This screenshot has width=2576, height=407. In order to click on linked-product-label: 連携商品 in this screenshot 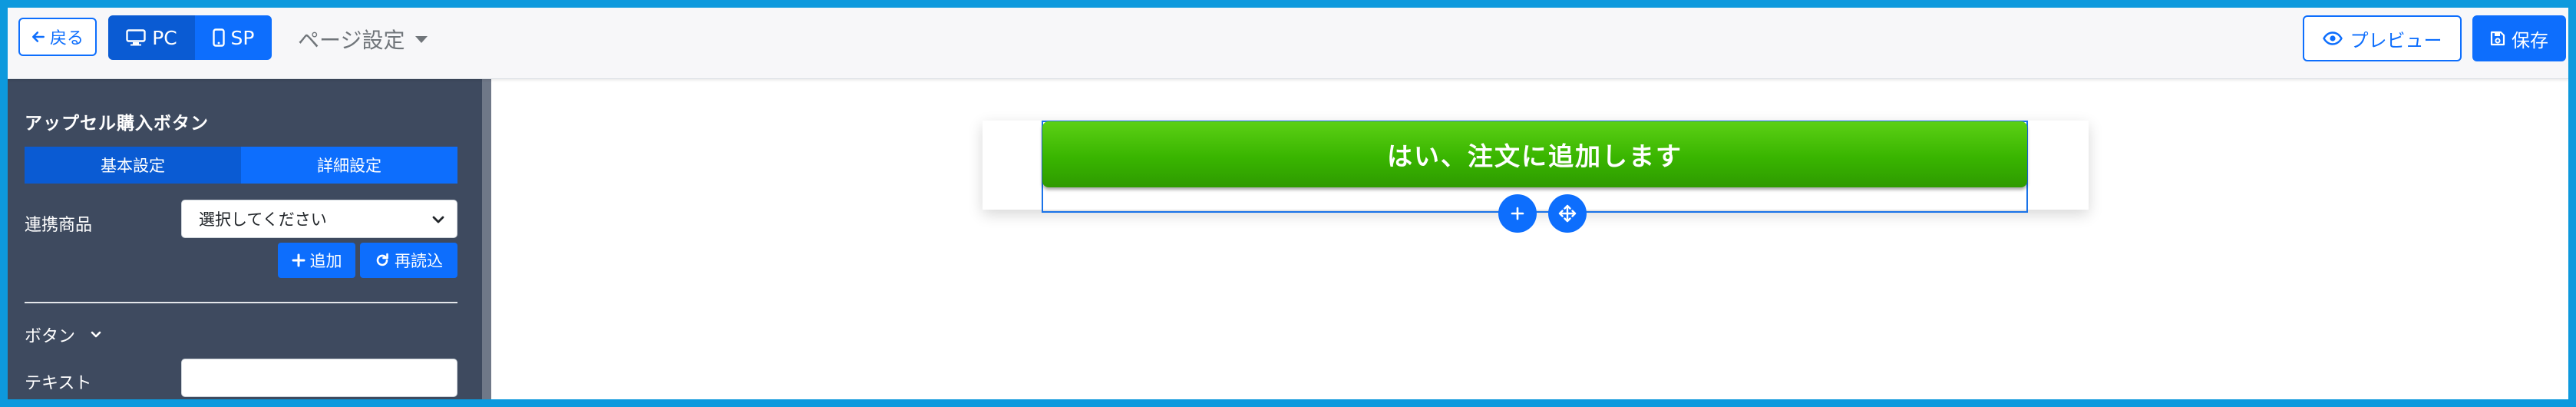, I will do `click(59, 225)`.